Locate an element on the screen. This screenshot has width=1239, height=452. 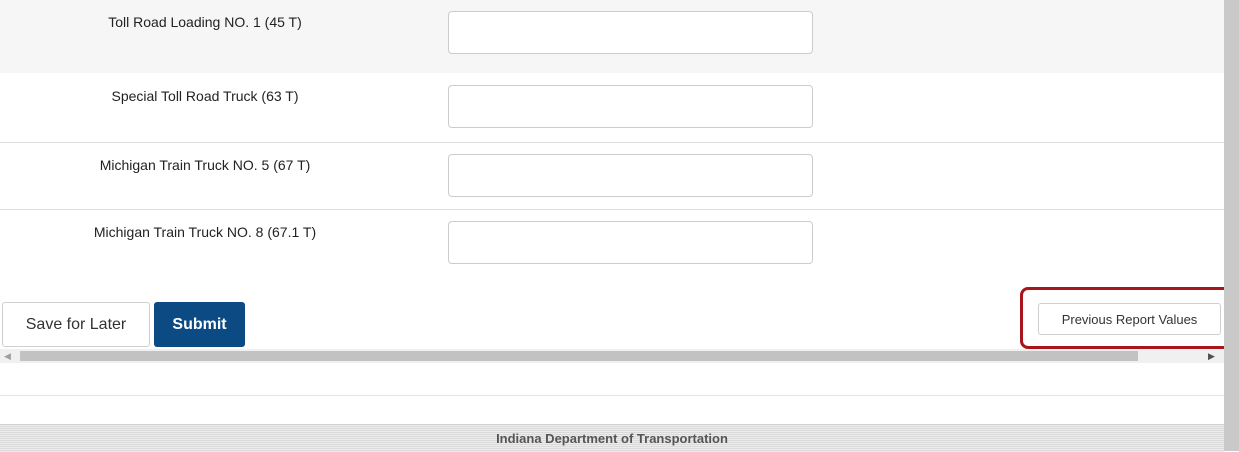
row-label: Michigan Train Truck NO. 8 (67.1 T) is located at coordinates (205, 232).